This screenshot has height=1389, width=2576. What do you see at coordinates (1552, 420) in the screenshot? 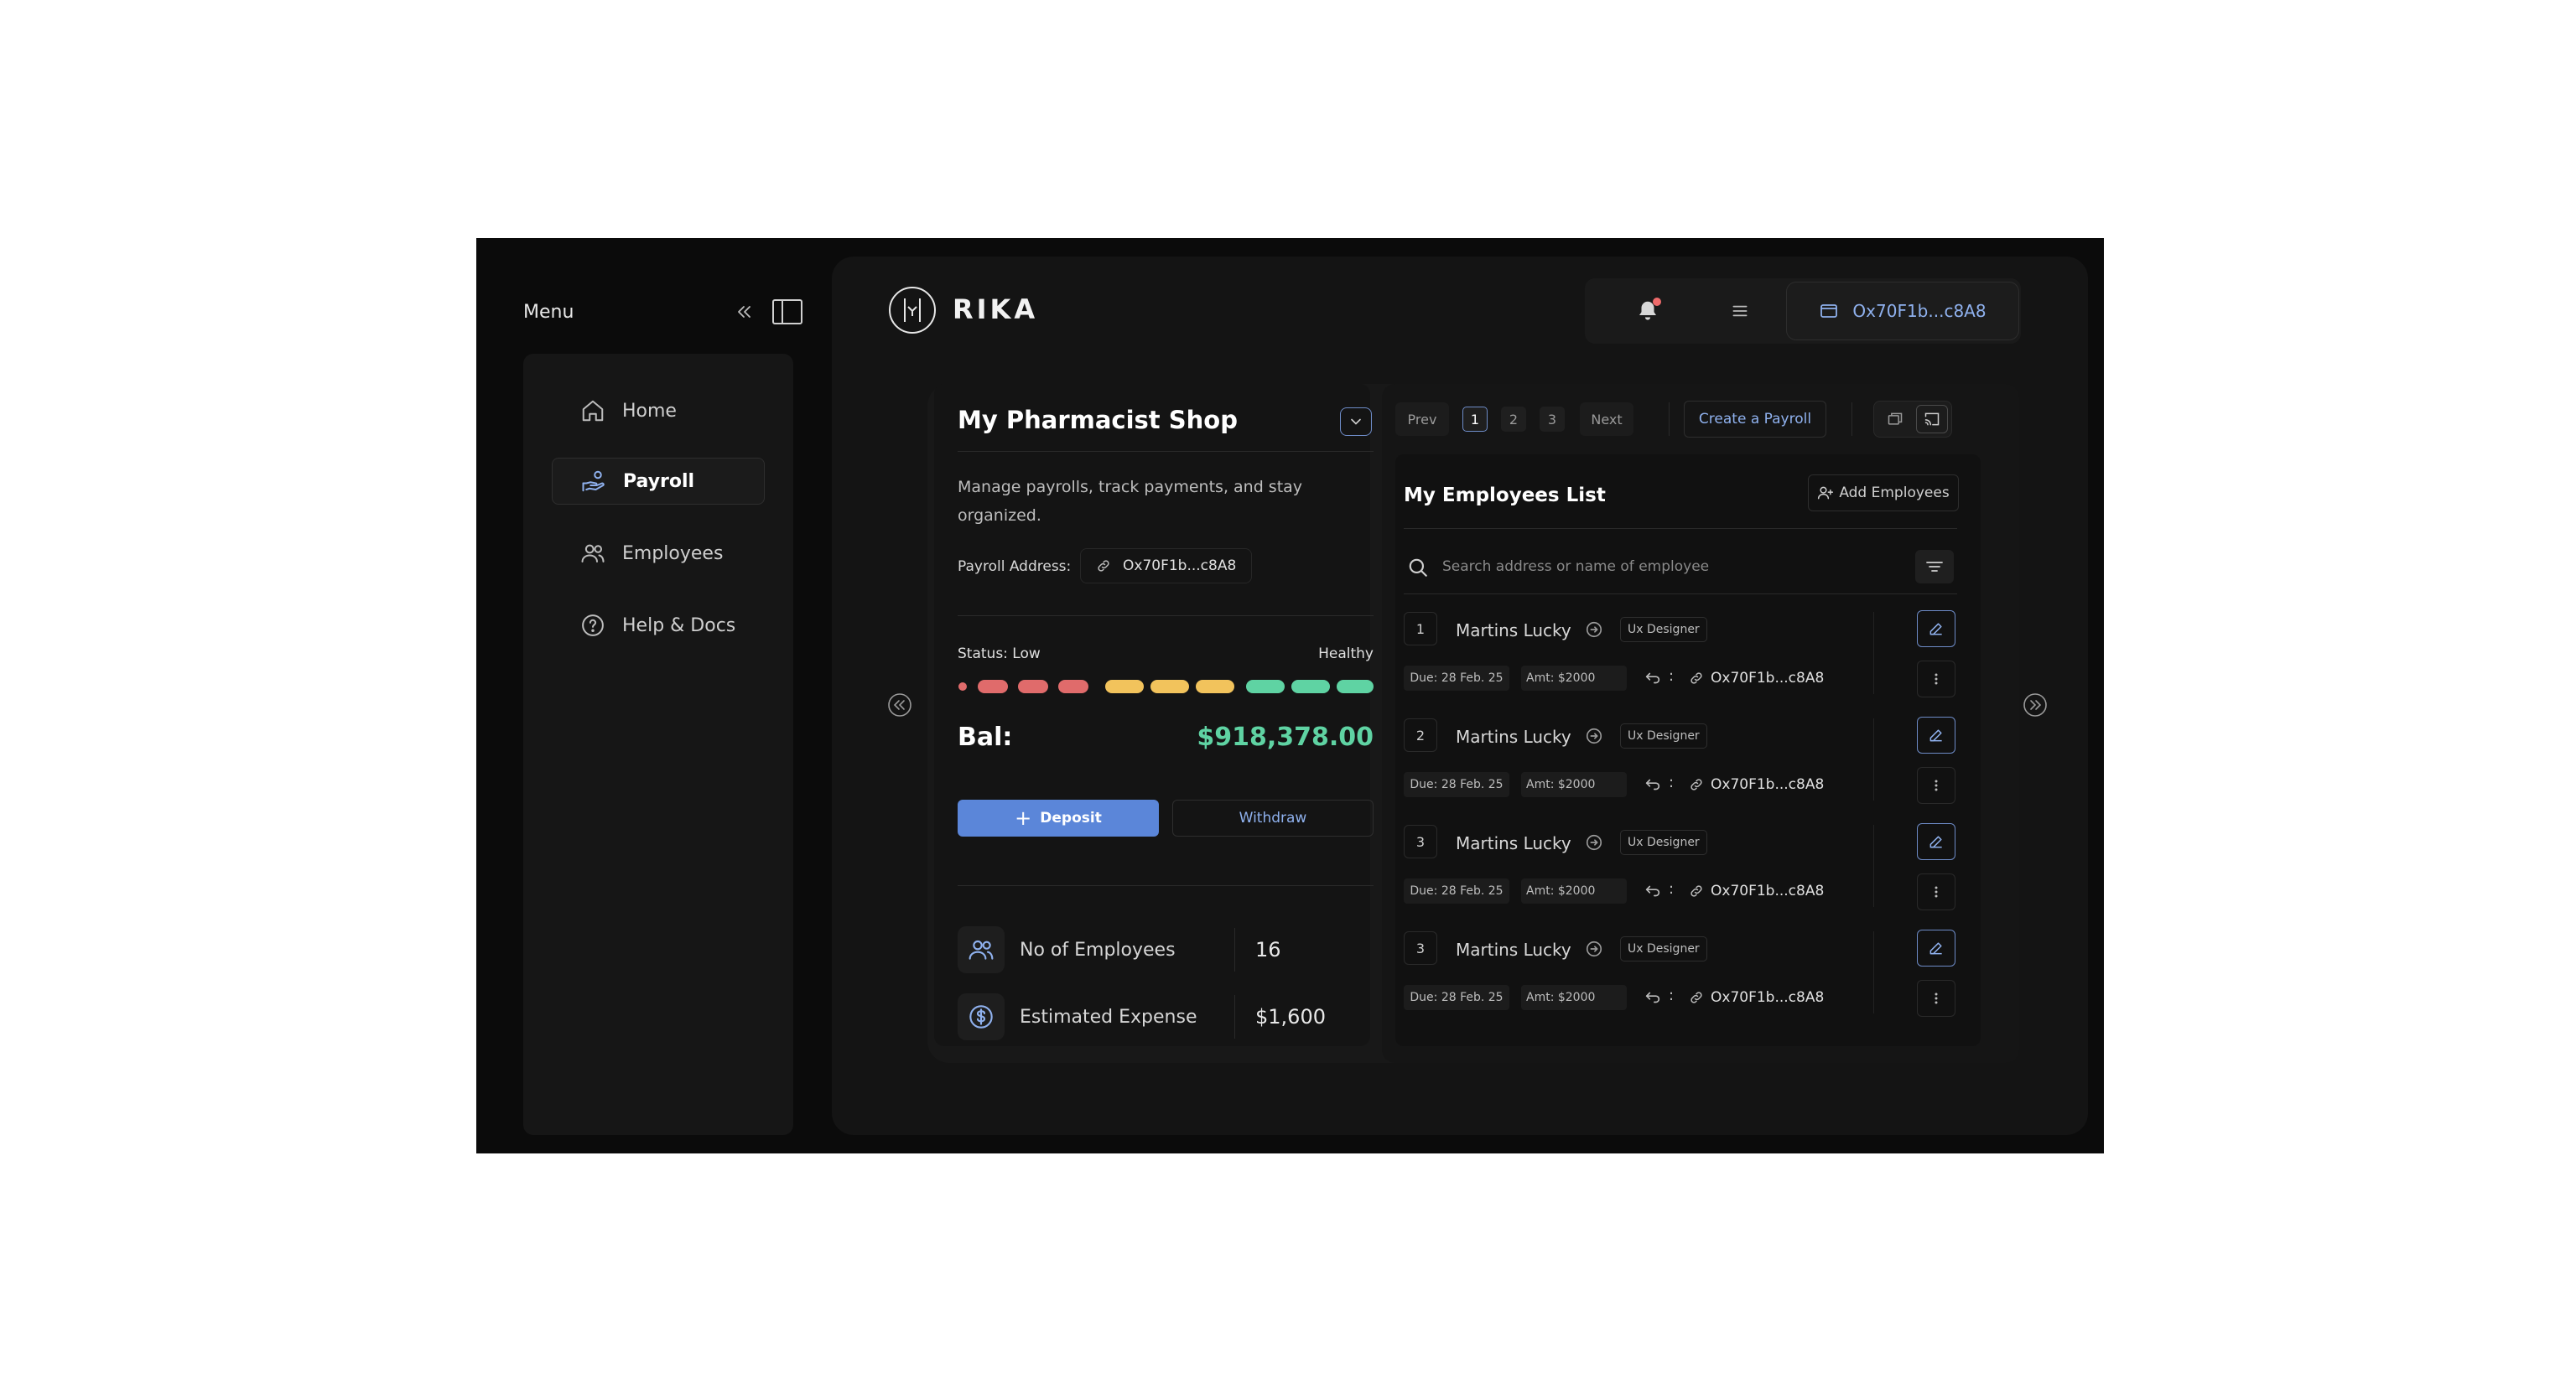
I see `page-3-button: 3` at bounding box center [1552, 420].